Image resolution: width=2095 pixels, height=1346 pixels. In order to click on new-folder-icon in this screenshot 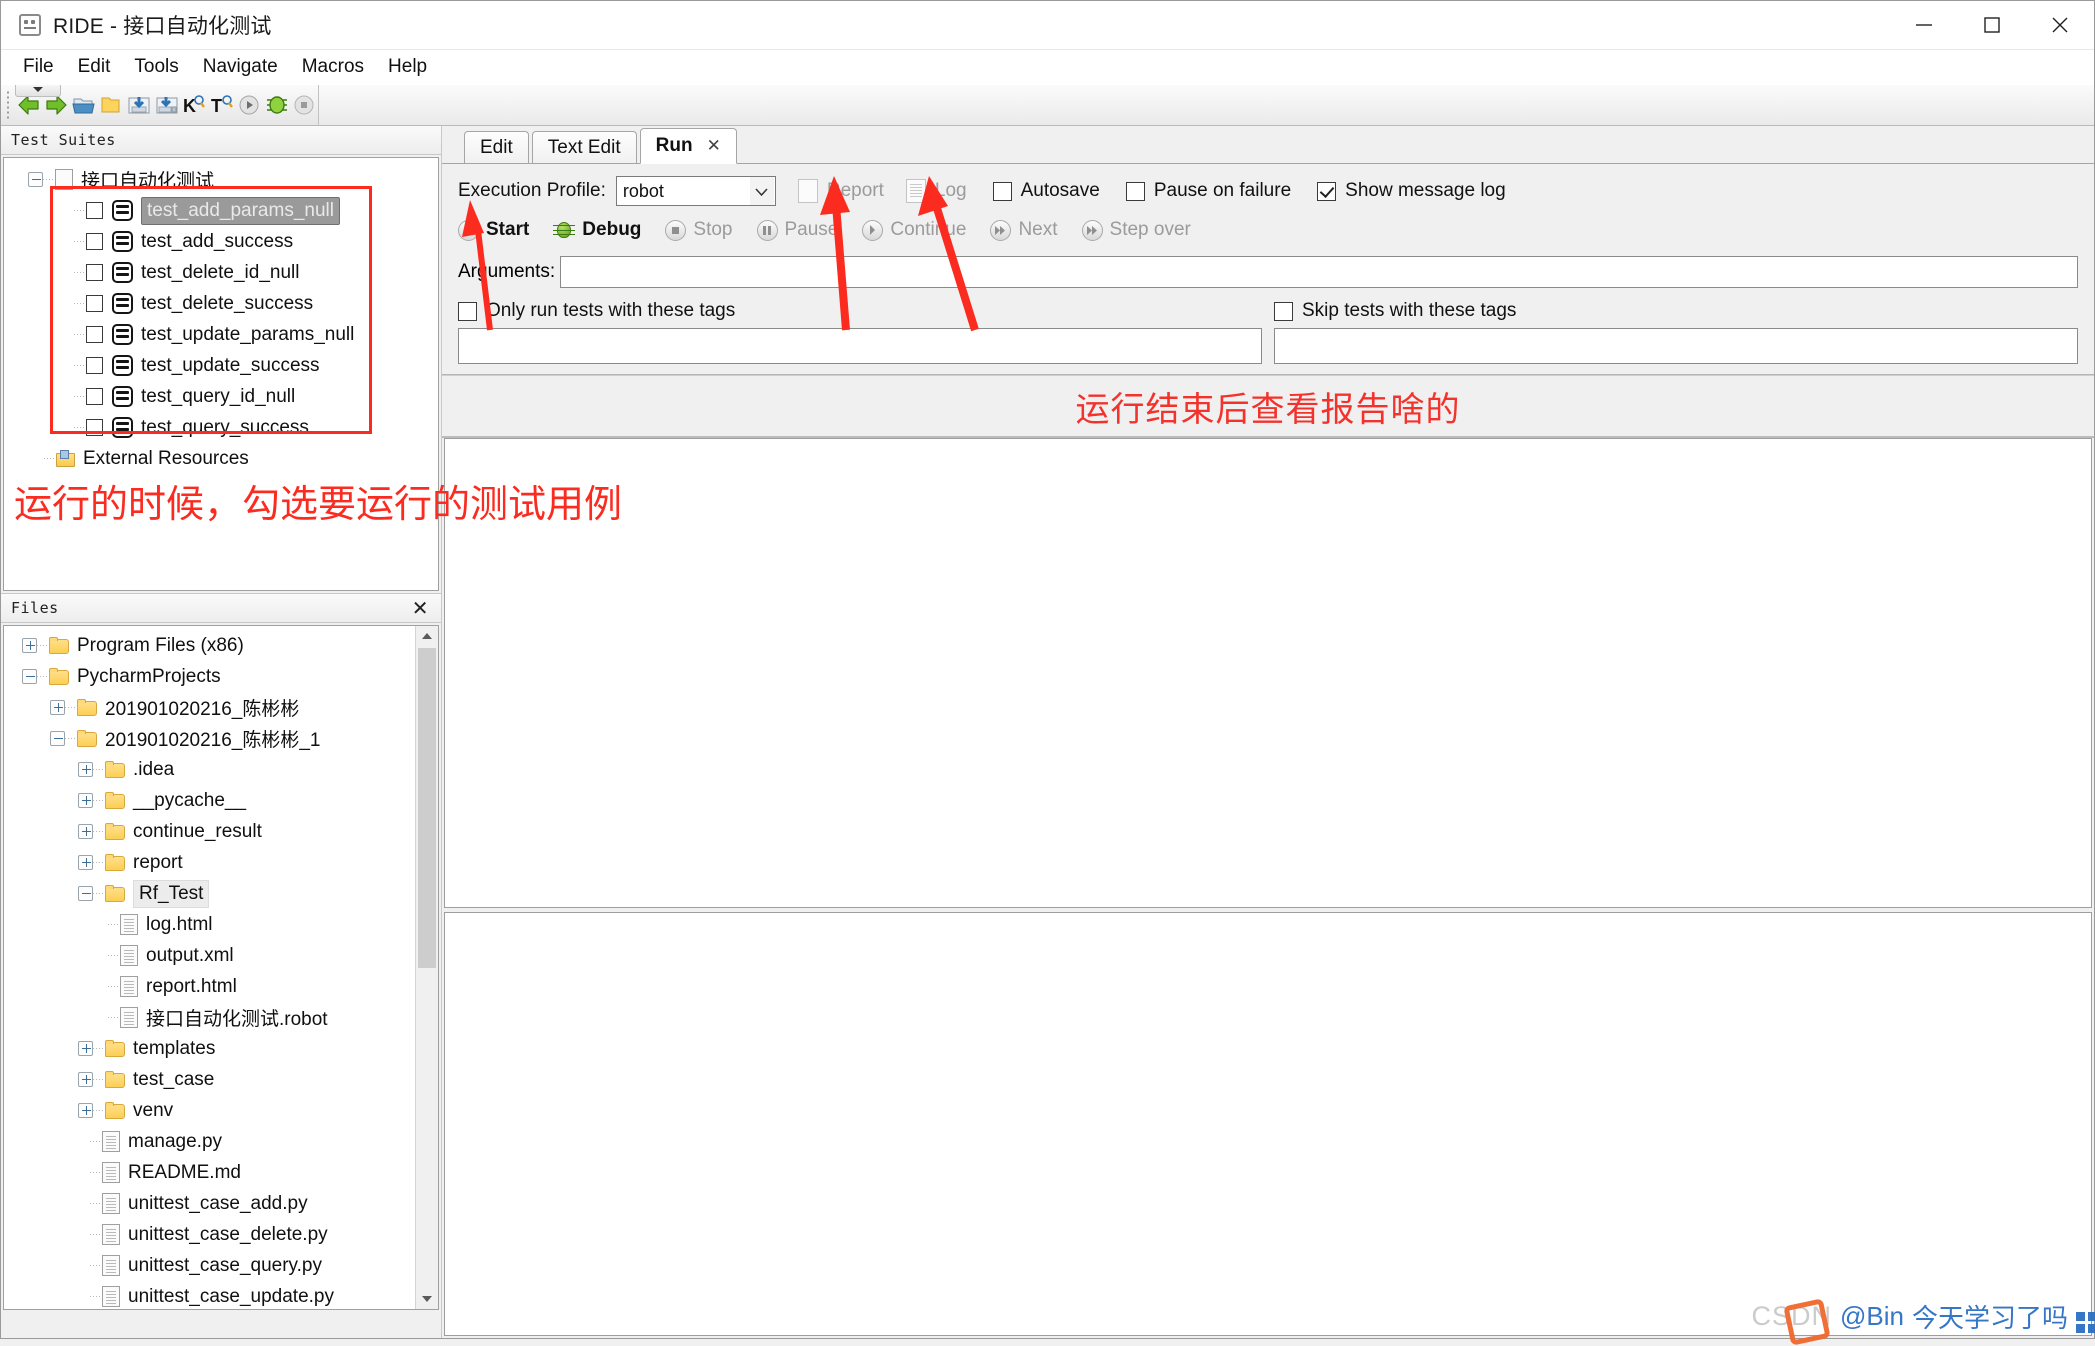, I will do `click(112, 105)`.